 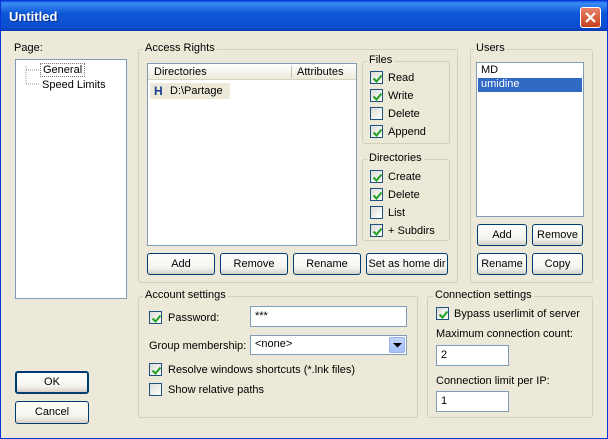 I want to click on close-icon, so click(x=590, y=17).